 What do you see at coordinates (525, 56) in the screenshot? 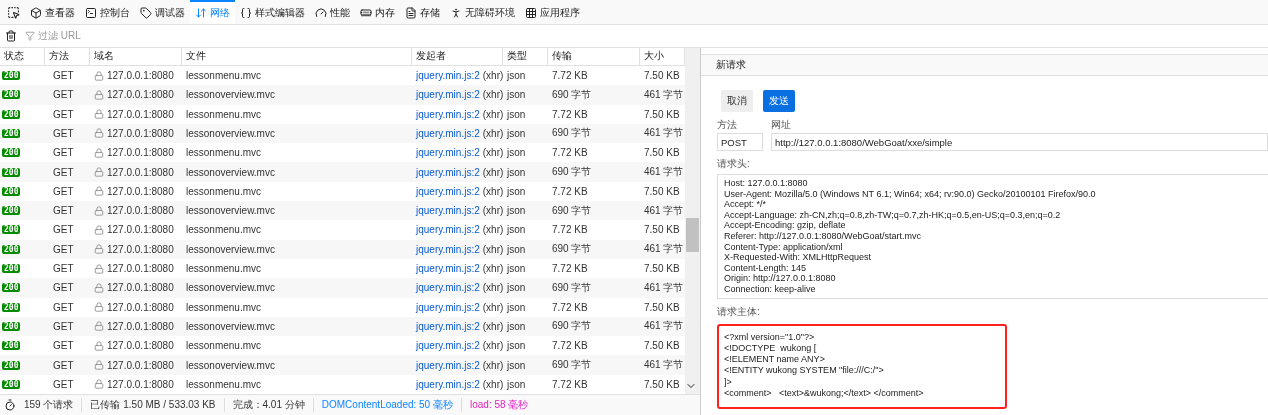
I see `column-header: 类型` at bounding box center [525, 56].